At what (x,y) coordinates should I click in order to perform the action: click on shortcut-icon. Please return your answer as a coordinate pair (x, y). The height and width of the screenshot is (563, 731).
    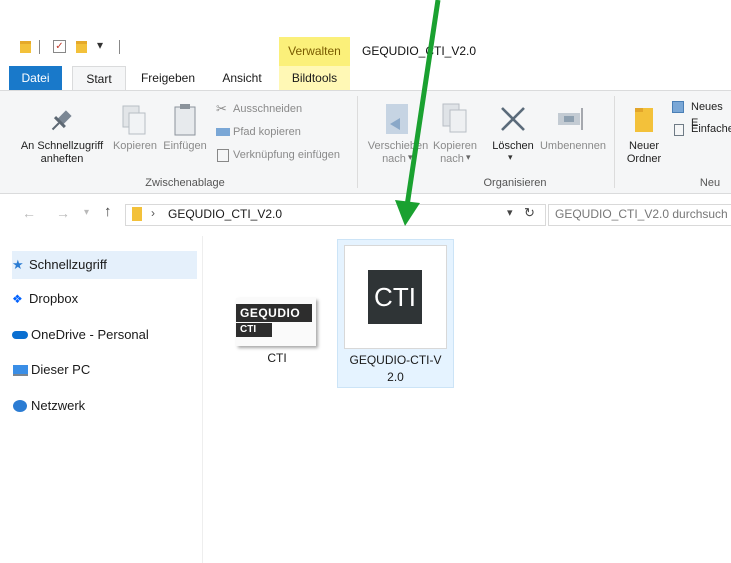
    Looking at the image, I should click on (223, 155).